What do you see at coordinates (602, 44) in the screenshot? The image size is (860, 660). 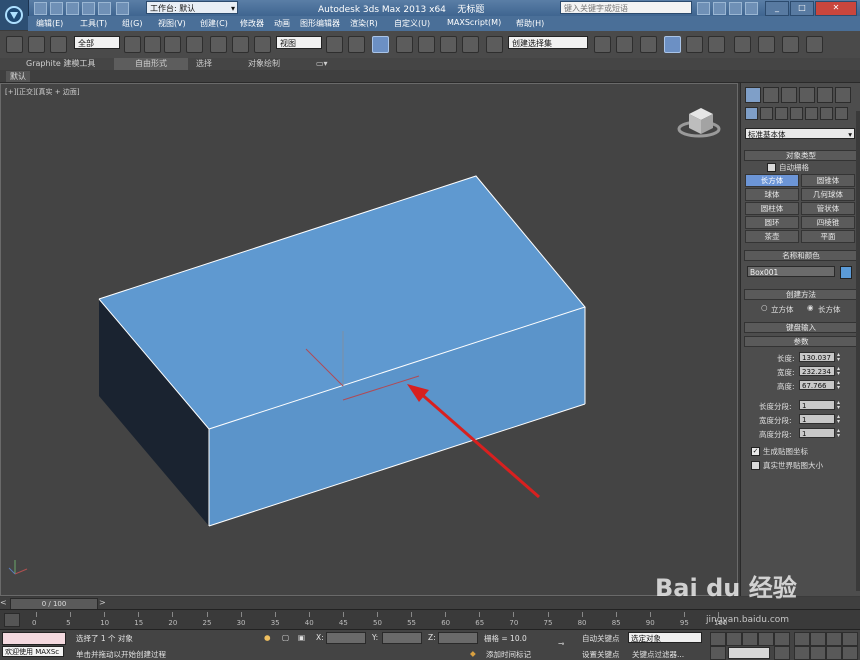 I see `mirror-icon` at bounding box center [602, 44].